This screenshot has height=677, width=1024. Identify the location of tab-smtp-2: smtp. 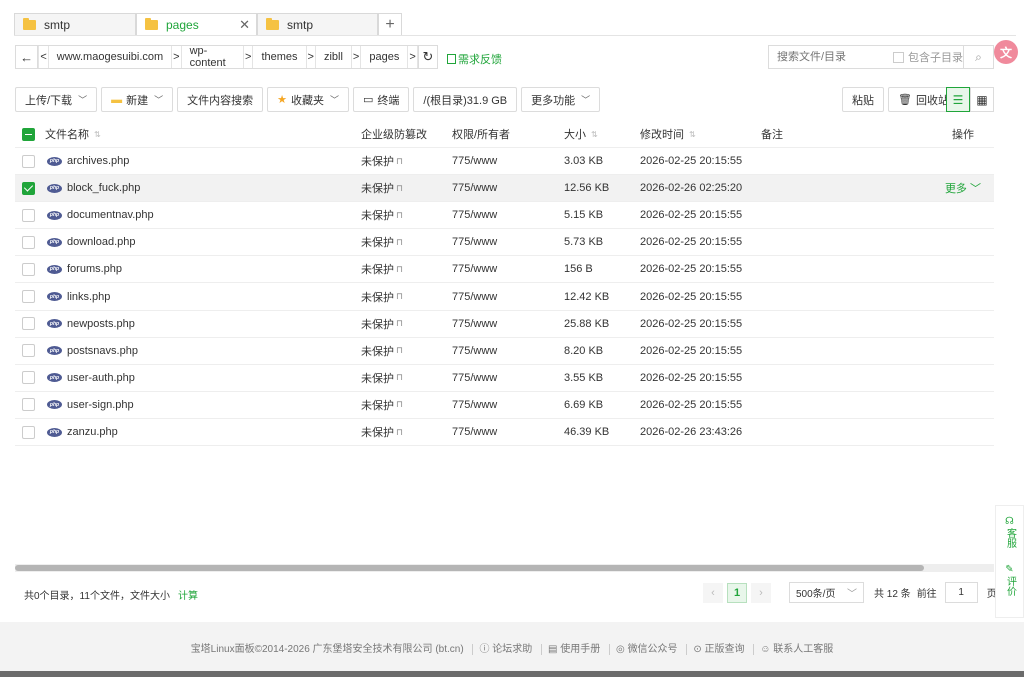
(317, 24).